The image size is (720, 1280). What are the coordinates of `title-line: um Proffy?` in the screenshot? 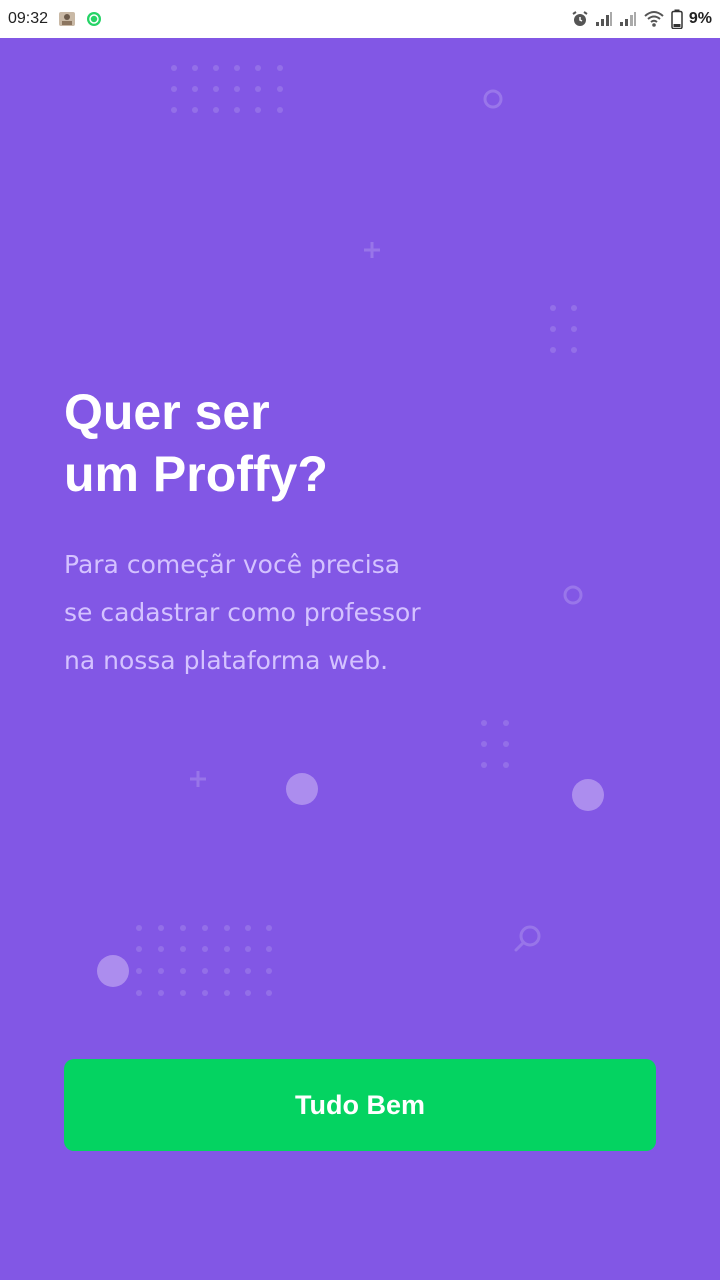 It's located at (196, 474).